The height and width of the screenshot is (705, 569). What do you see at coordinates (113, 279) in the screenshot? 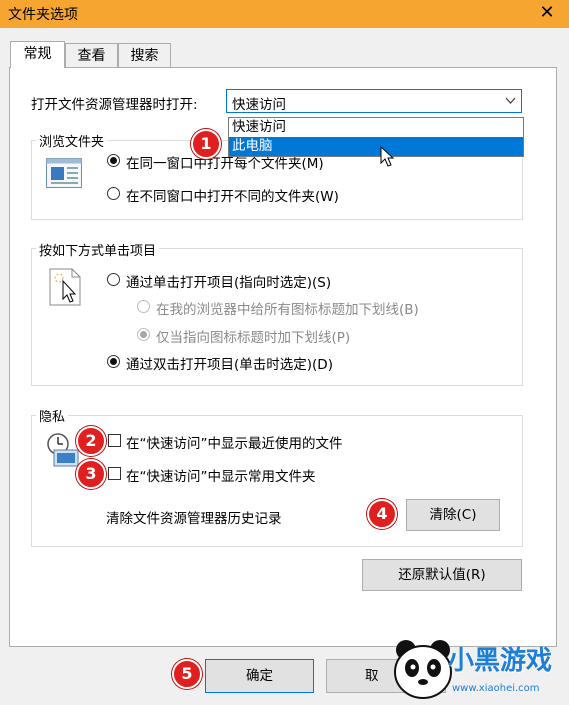
I see `radio-single-click` at bounding box center [113, 279].